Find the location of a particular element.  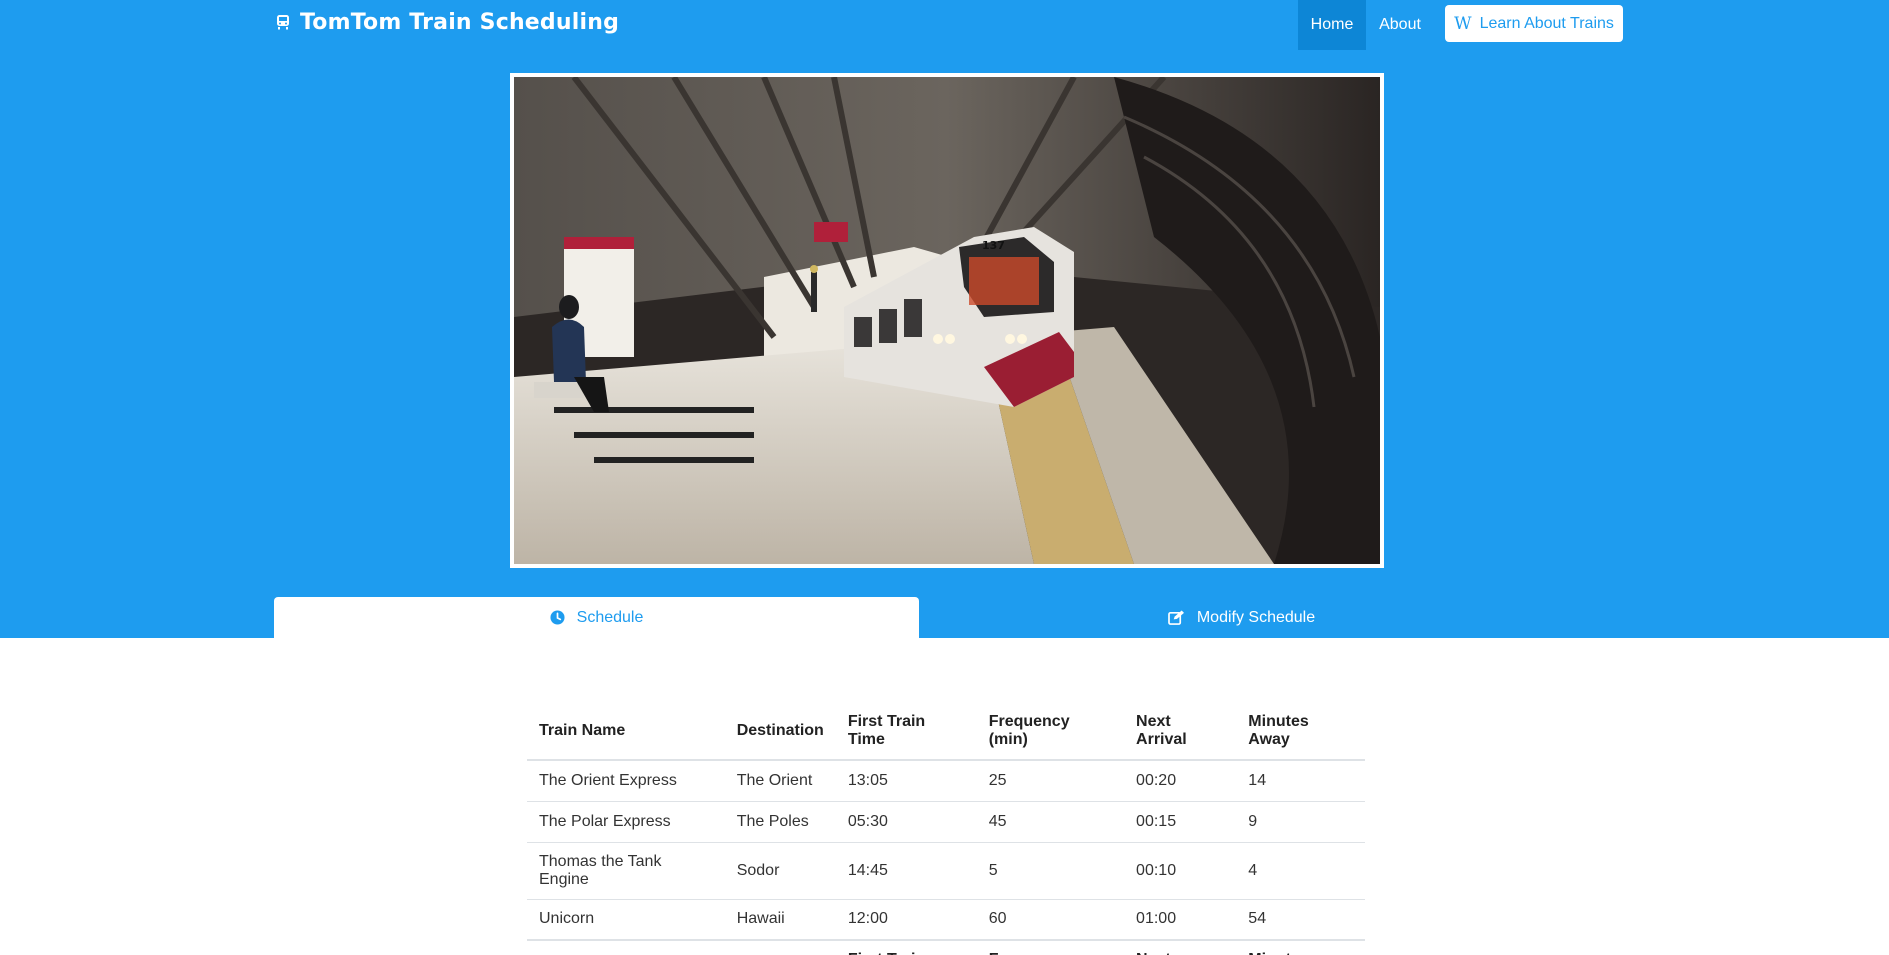

learn-about-trains-label: Learn About Trains is located at coordinates (1546, 23).